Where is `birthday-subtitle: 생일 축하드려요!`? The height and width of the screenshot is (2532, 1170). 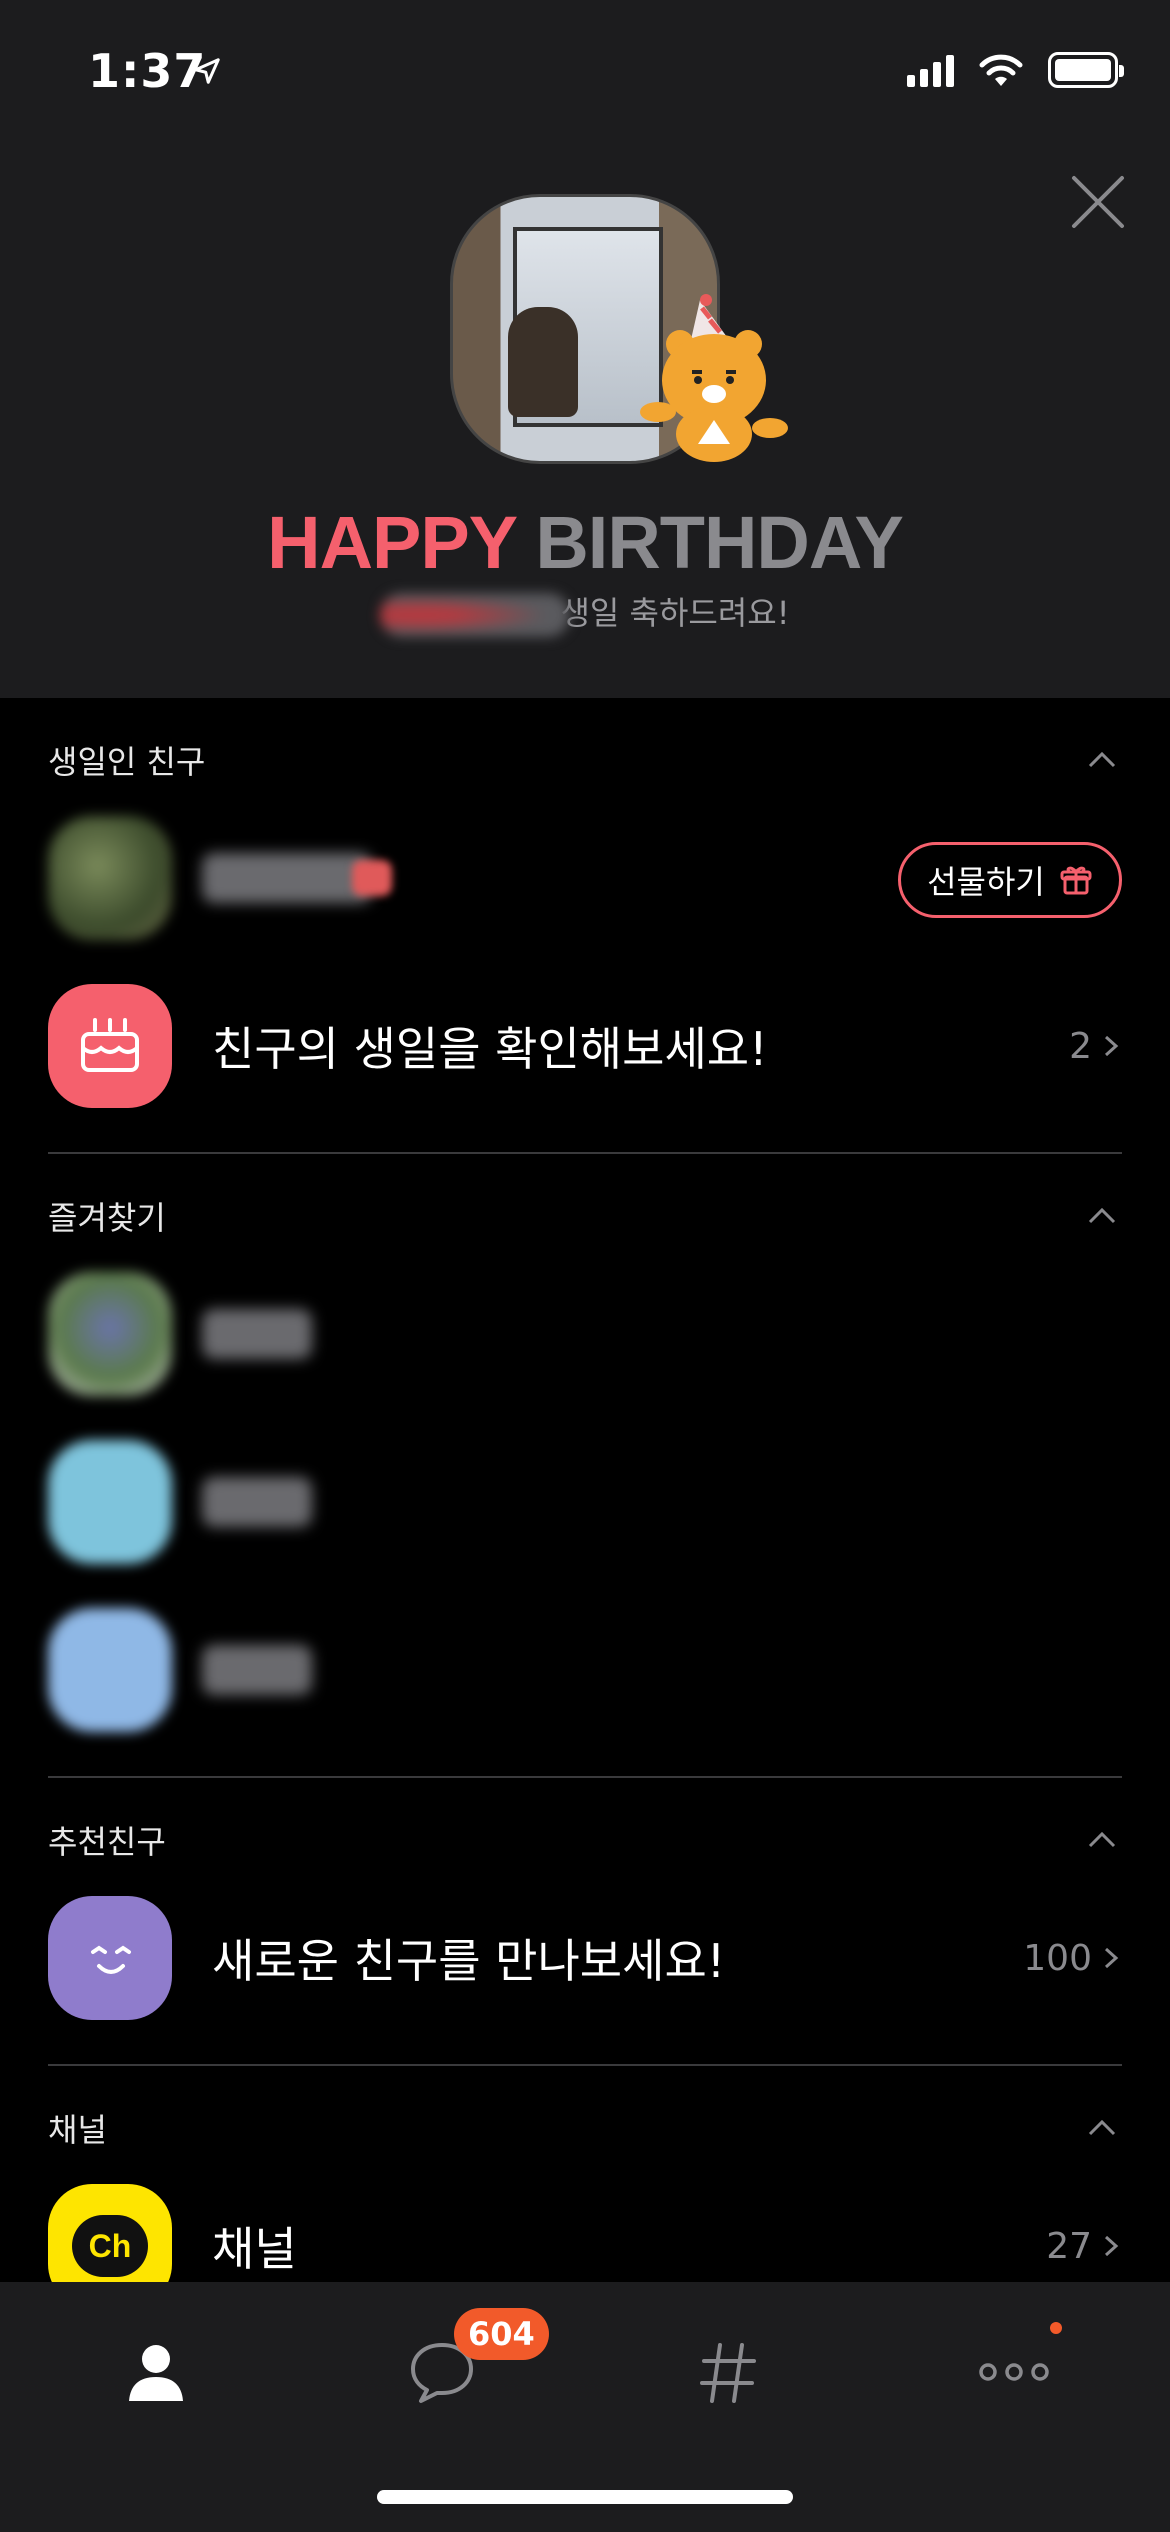
birthday-subtitle: 생일 축하드려요! is located at coordinates (585, 612).